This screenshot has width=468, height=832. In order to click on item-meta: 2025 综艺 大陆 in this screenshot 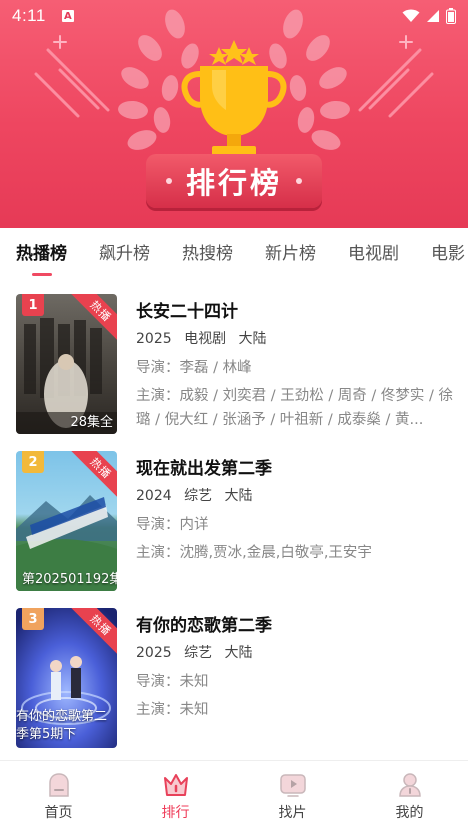, I will do `click(296, 652)`.